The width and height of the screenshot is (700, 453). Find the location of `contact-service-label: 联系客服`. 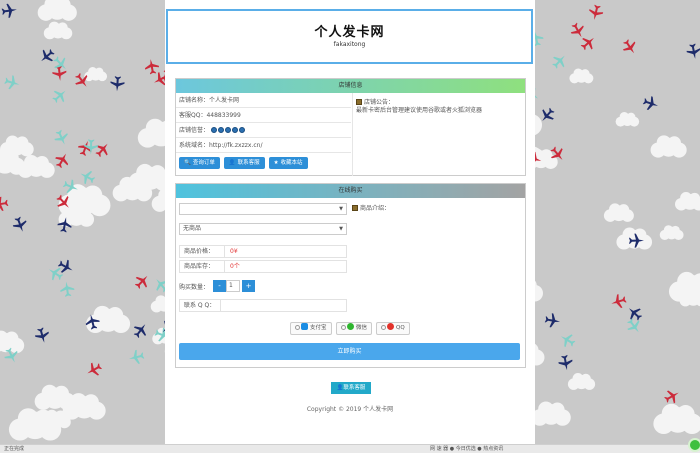

contact-service-label: 联系客服 is located at coordinates (248, 163).